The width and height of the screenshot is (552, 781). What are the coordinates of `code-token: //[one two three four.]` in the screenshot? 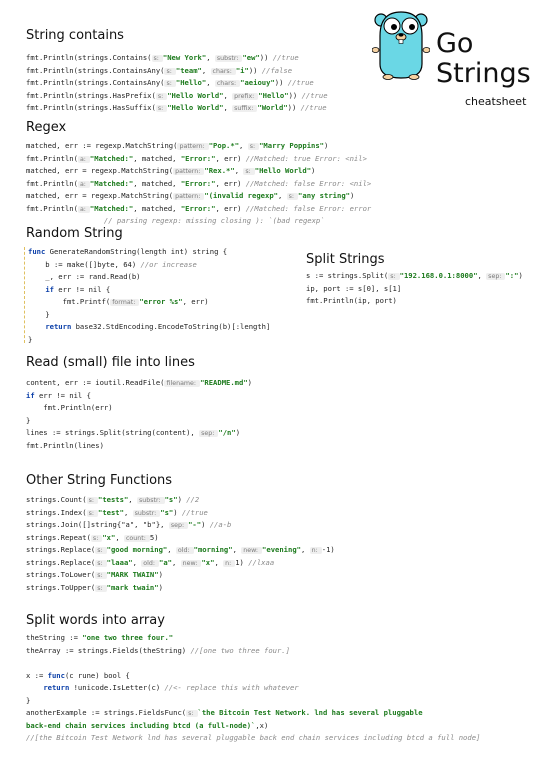 It's located at (240, 650).